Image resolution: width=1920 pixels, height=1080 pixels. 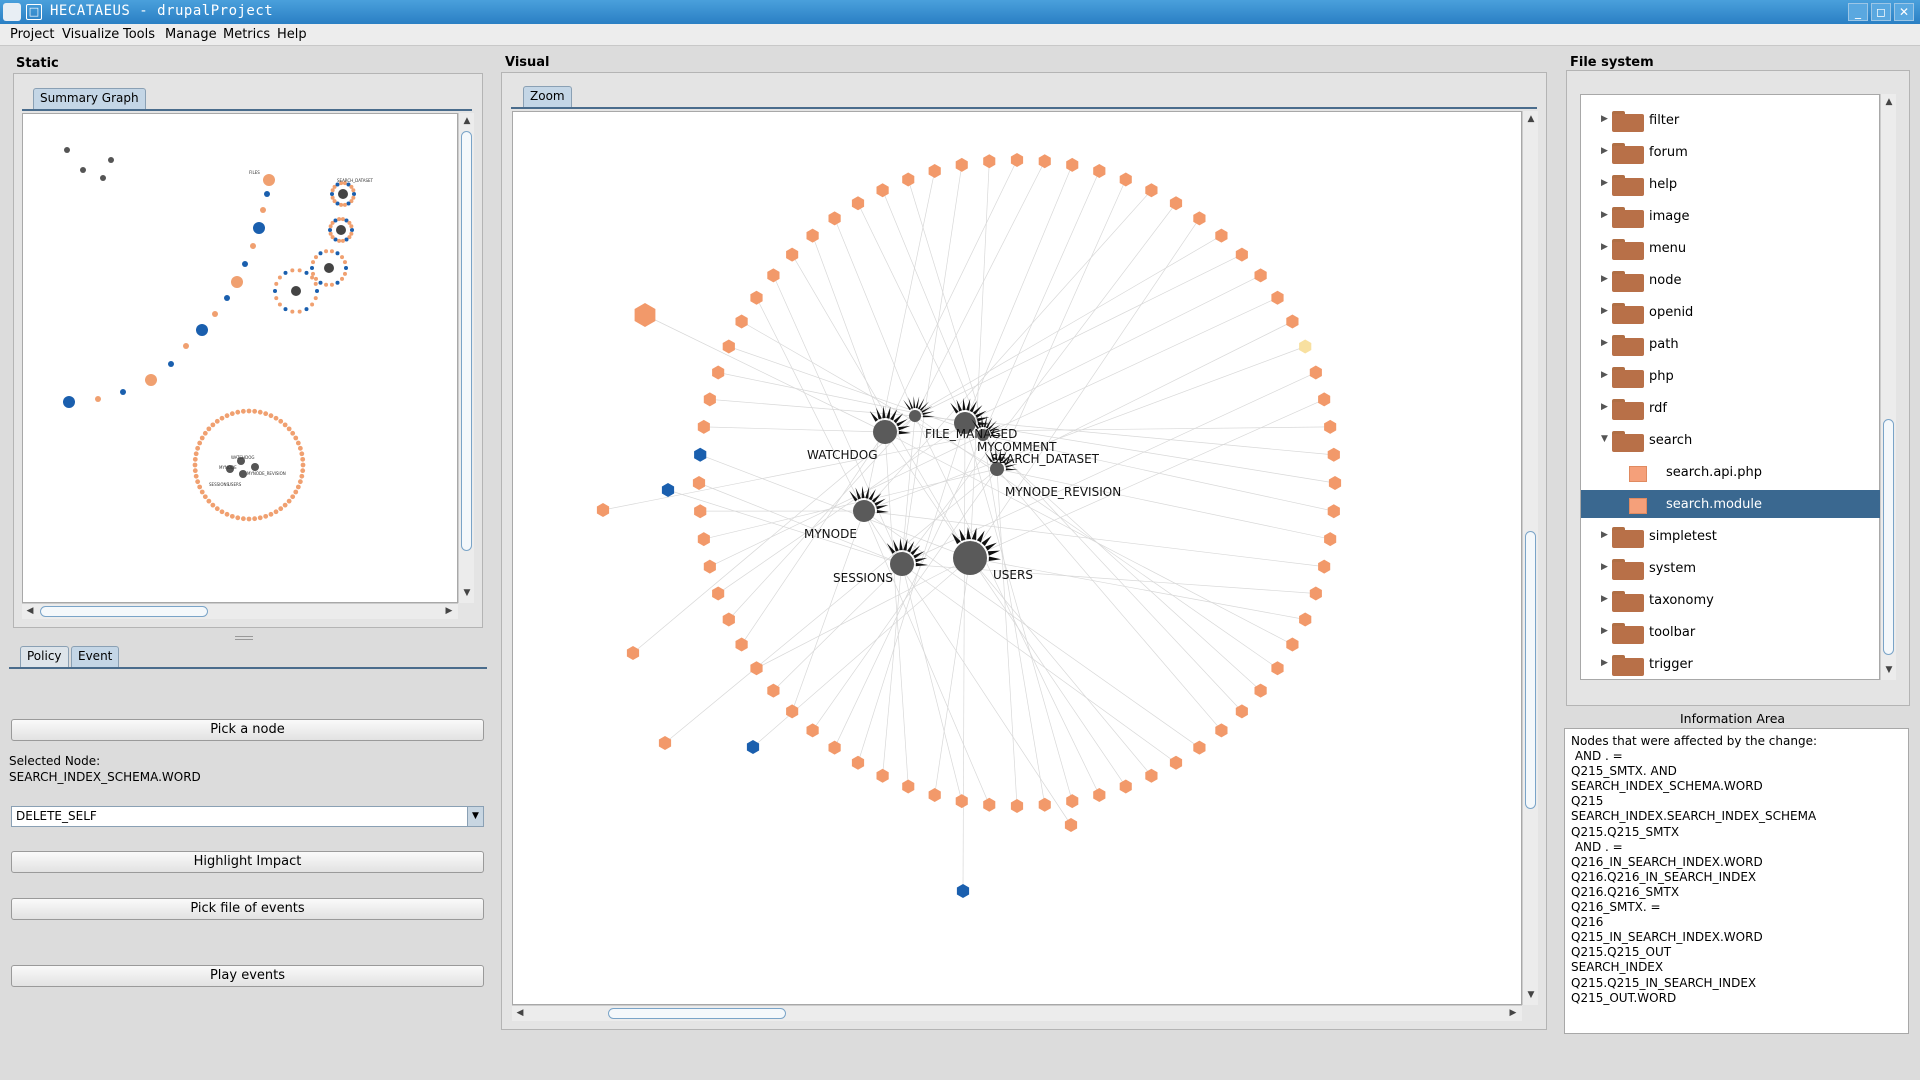 I want to click on summary-vscroll: ▲ ▼, so click(x=466, y=358).